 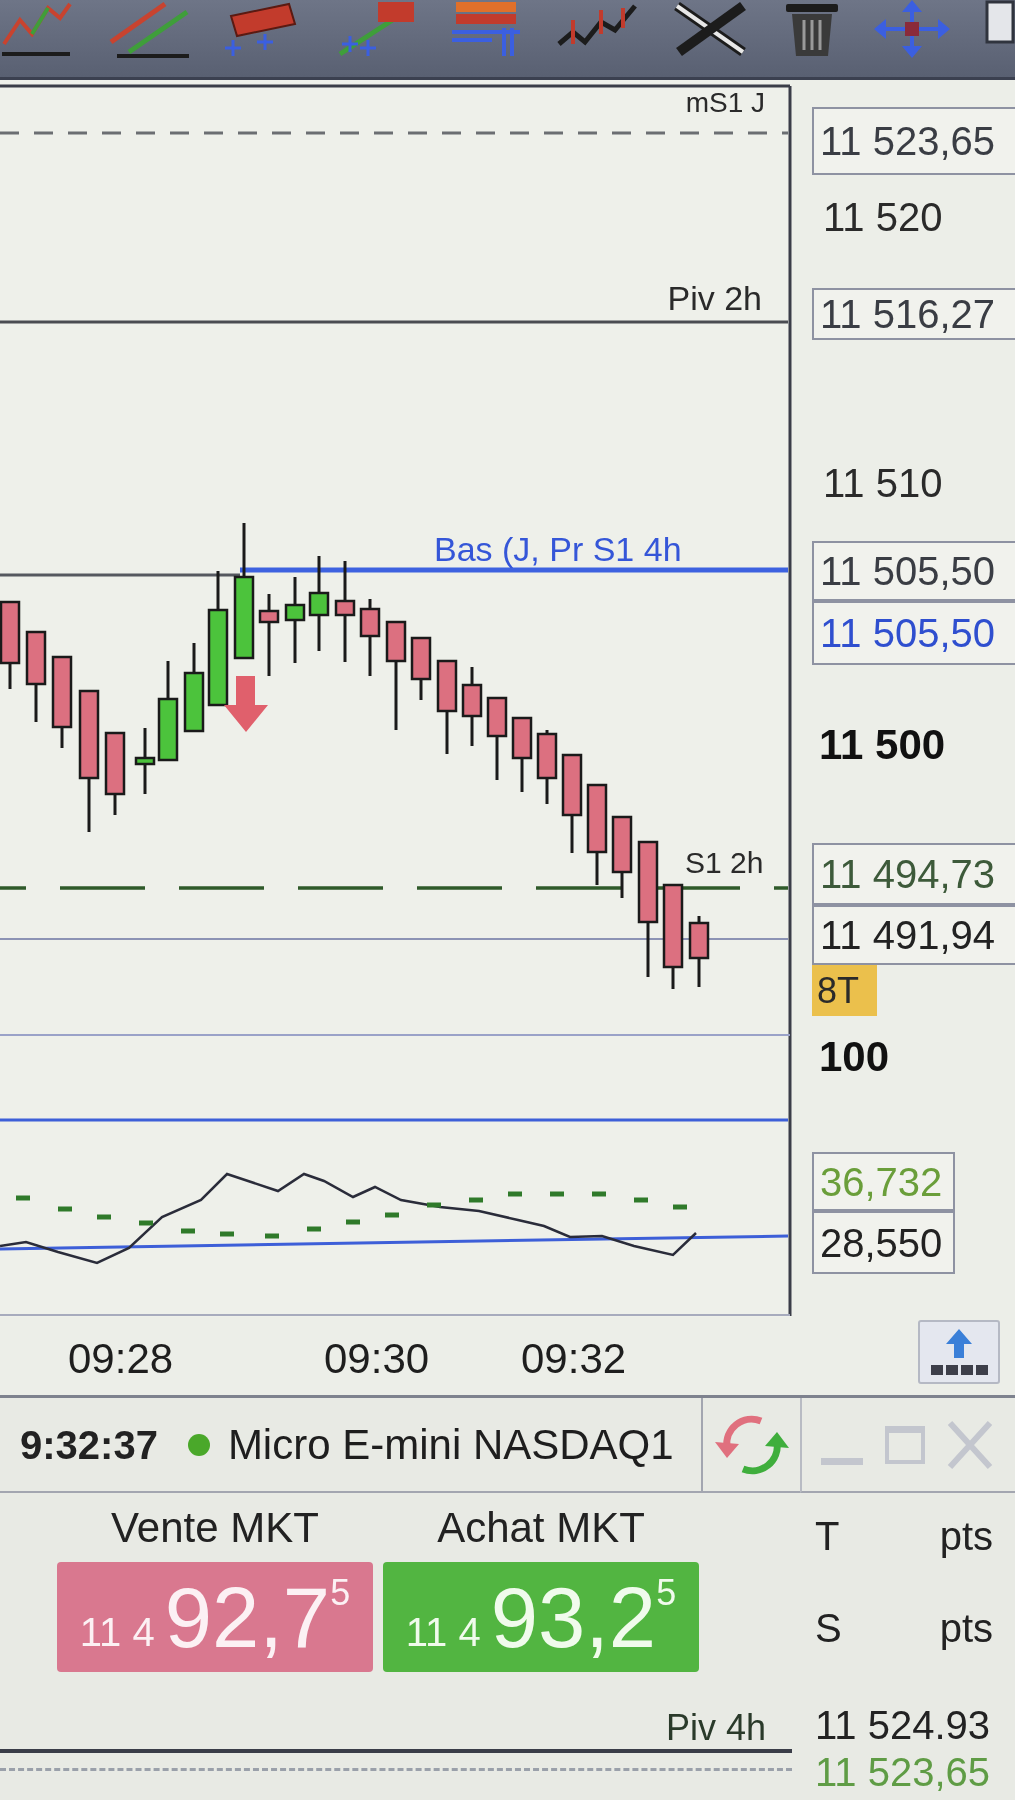 What do you see at coordinates (883, 1242) in the screenshot?
I see `price-label: 28,550` at bounding box center [883, 1242].